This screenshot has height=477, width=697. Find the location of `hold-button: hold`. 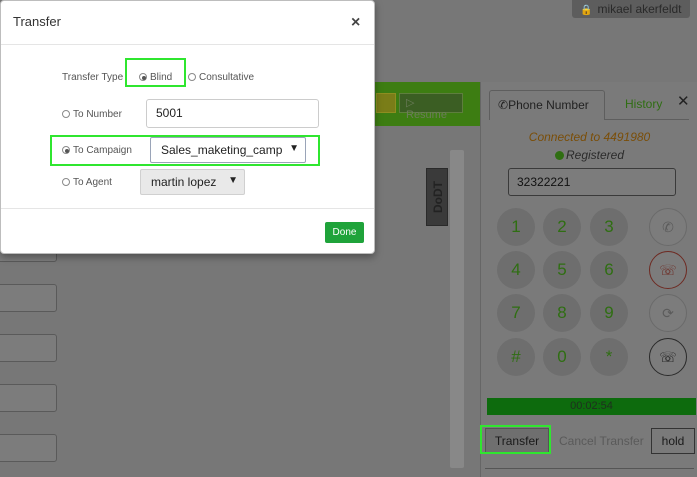

hold-button: hold is located at coordinates (673, 441).